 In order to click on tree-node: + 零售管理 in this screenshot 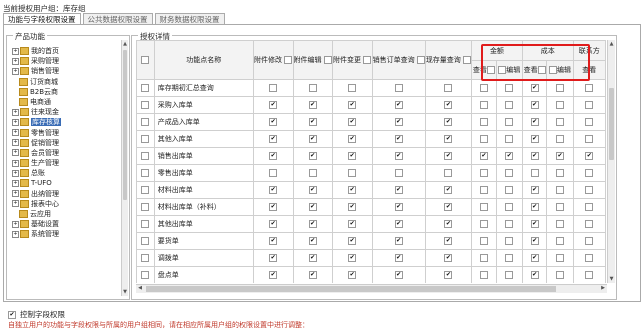, I will do `click(68, 133)`.